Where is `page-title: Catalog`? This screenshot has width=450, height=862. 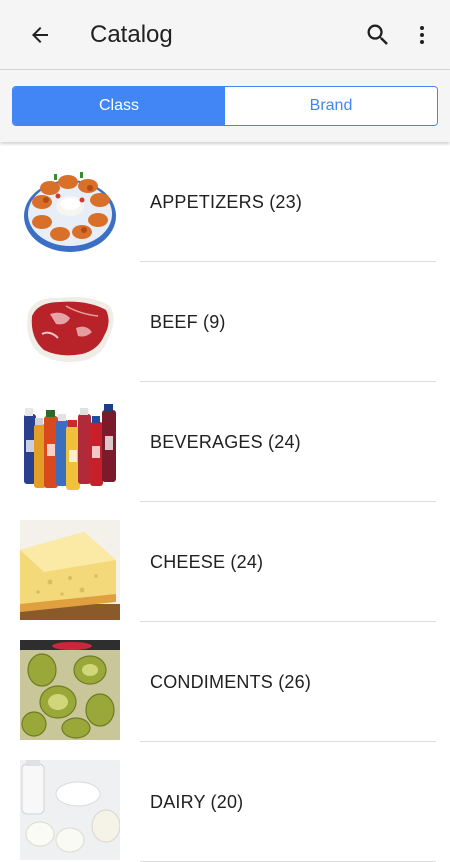
page-title: Catalog is located at coordinates (131, 34).